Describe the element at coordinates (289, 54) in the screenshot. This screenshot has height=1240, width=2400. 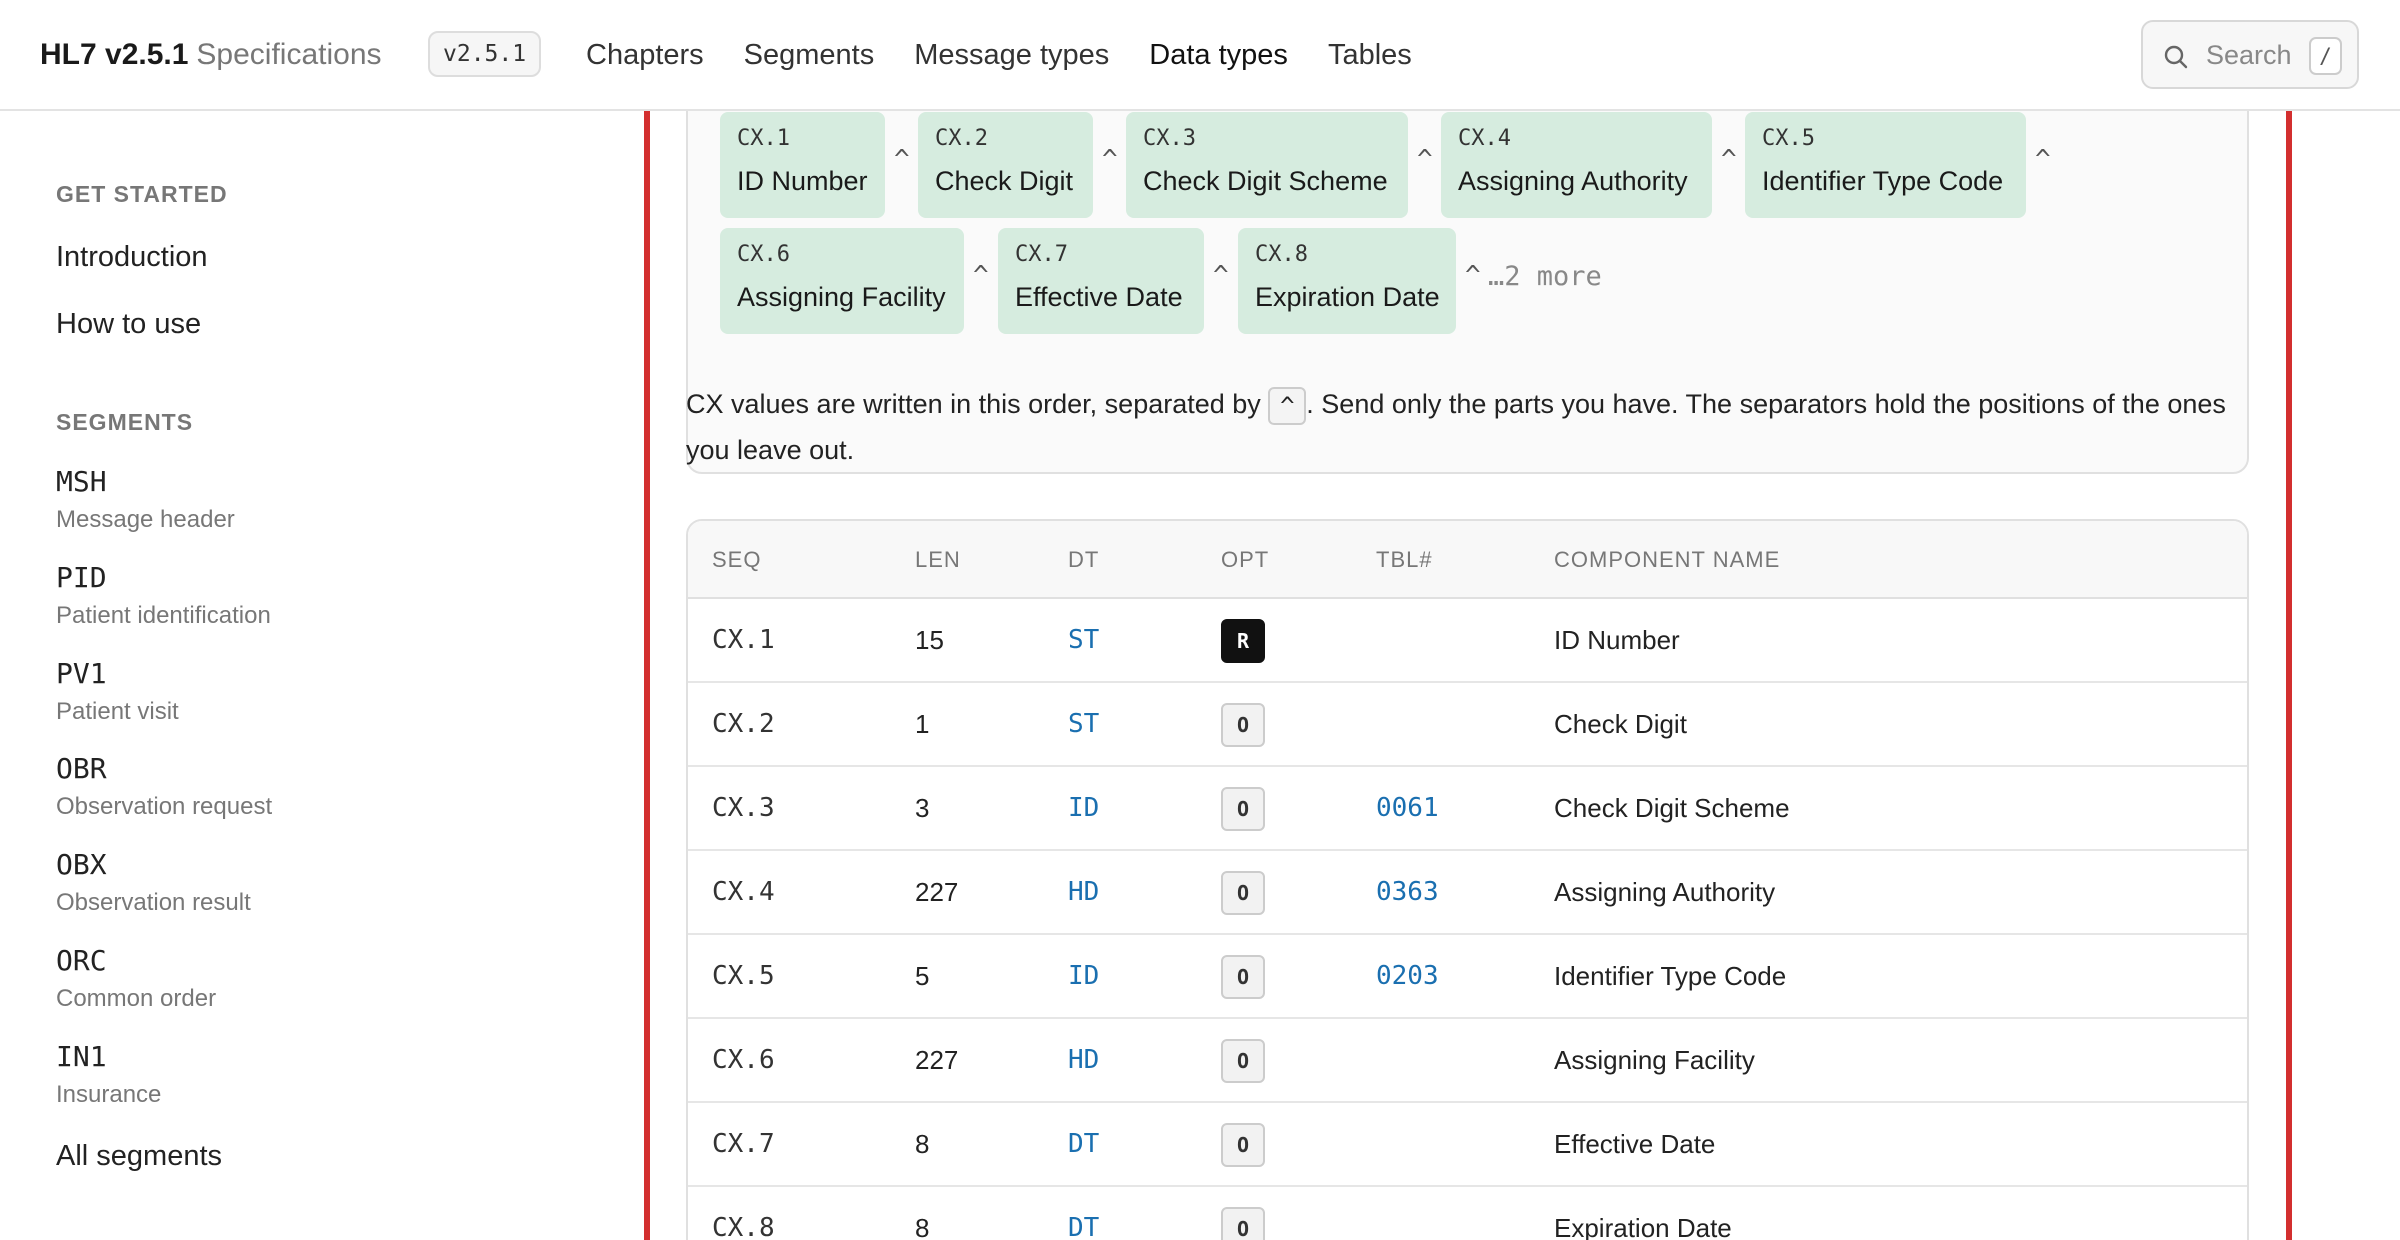
I see `brand-subtitle: Specifications` at that location.